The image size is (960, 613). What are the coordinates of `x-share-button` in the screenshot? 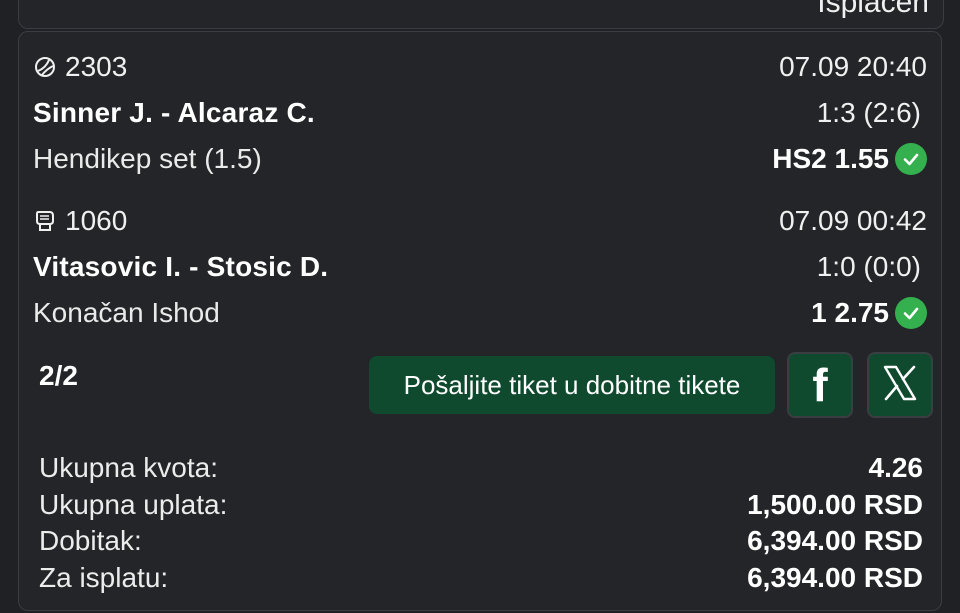 It's located at (900, 385).